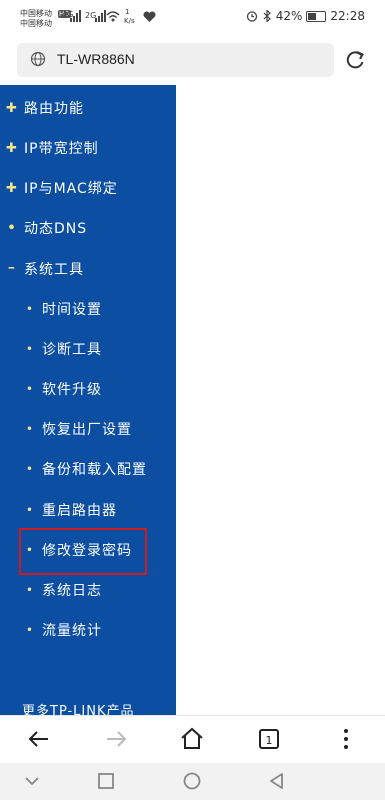  What do you see at coordinates (106, 781) in the screenshot?
I see `nav-recents-icon` at bounding box center [106, 781].